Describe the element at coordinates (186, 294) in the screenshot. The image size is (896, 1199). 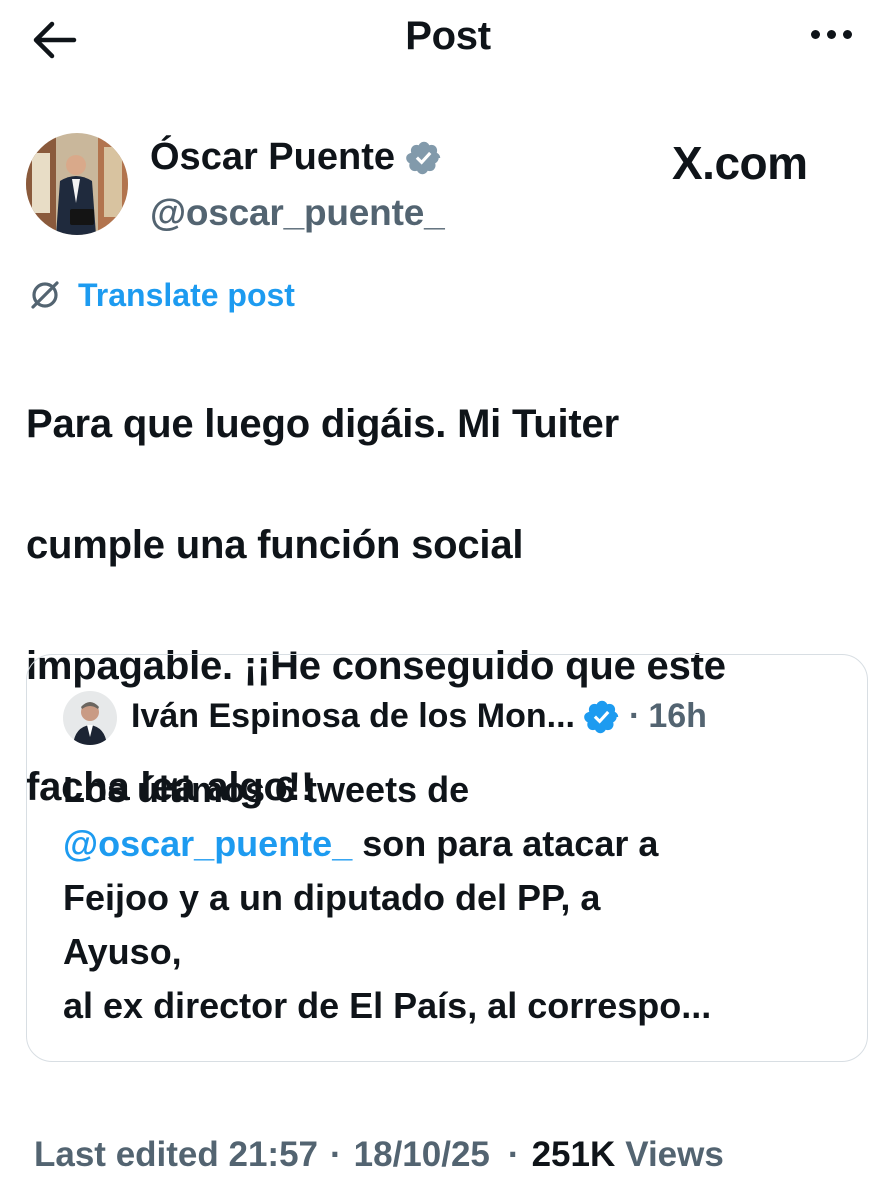
I see `translate-label: Translate post` at that location.